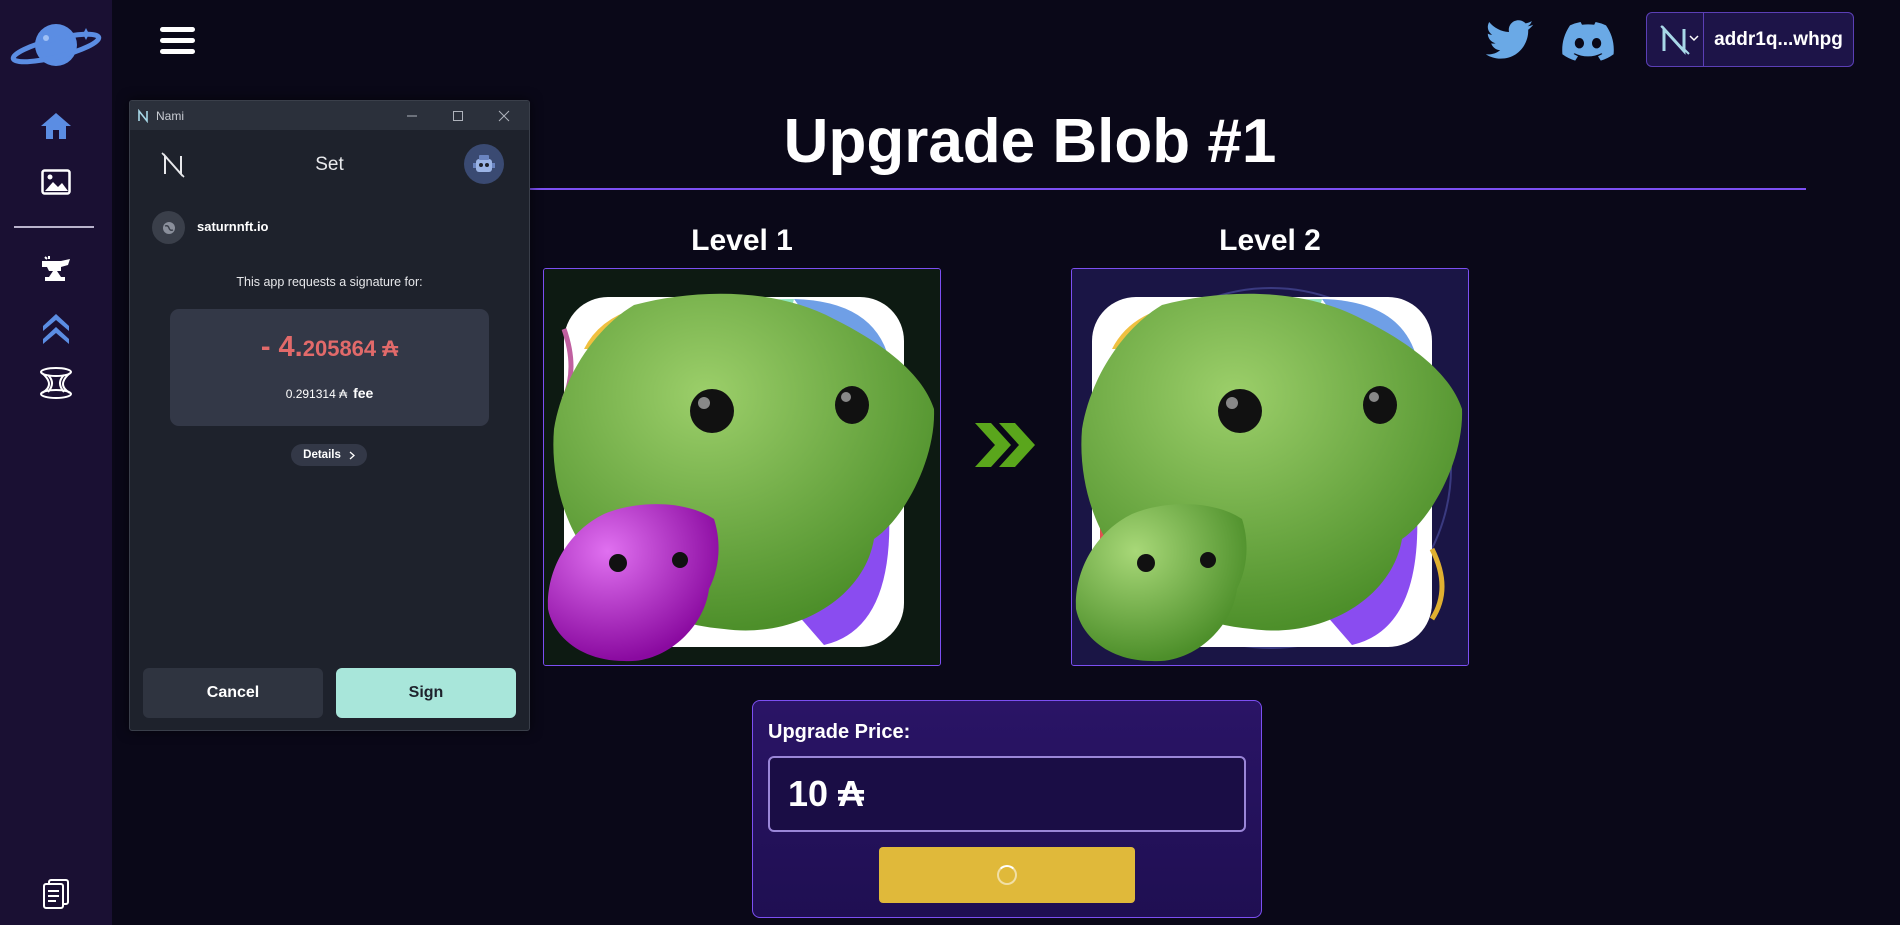 This screenshot has width=1900, height=925. What do you see at coordinates (352, 455) in the screenshot?
I see `chevron-right-icon` at bounding box center [352, 455].